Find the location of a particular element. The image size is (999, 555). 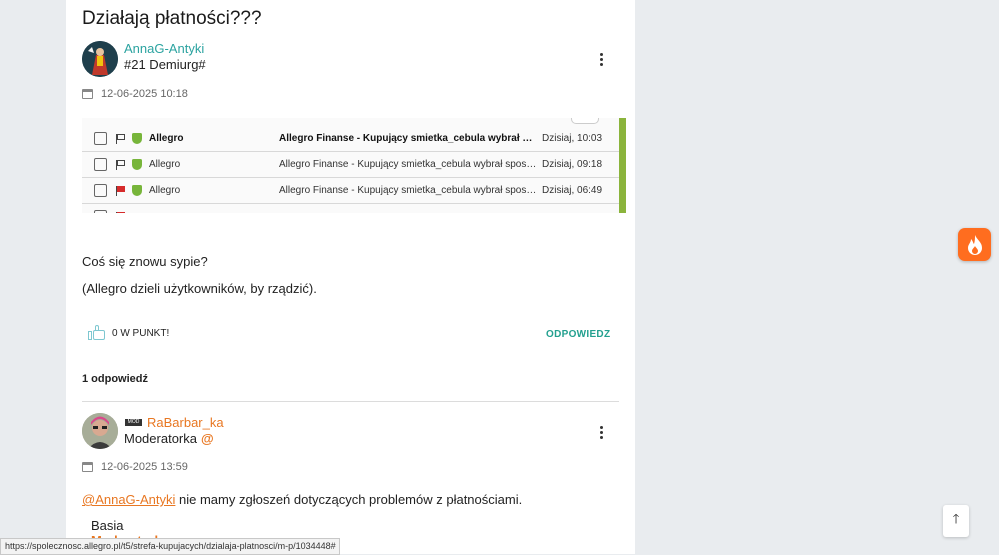

flame-icon is located at coordinates (974, 244).